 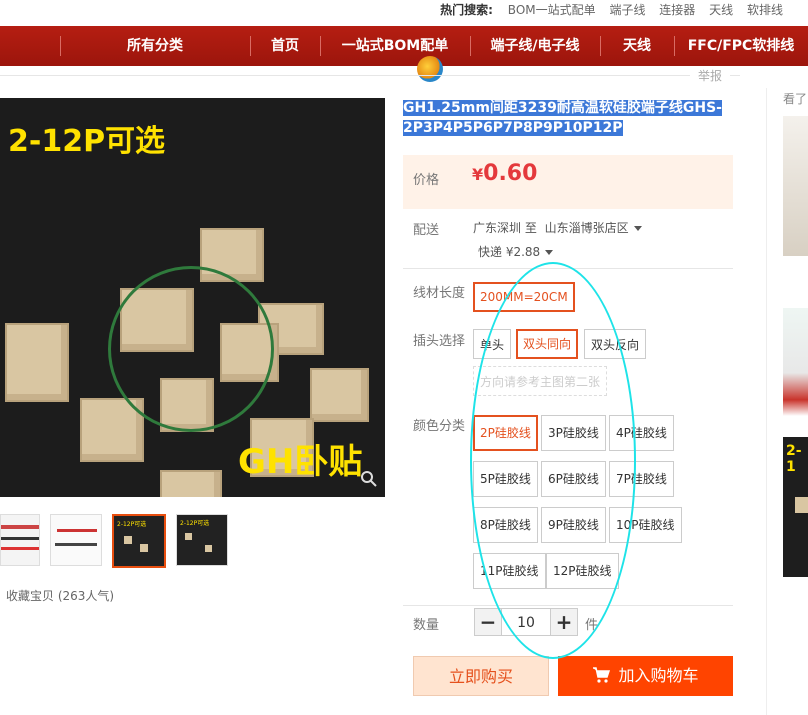 I want to click on express-fee-dropdown: 快递 ¥2.88, so click(x=516, y=251).